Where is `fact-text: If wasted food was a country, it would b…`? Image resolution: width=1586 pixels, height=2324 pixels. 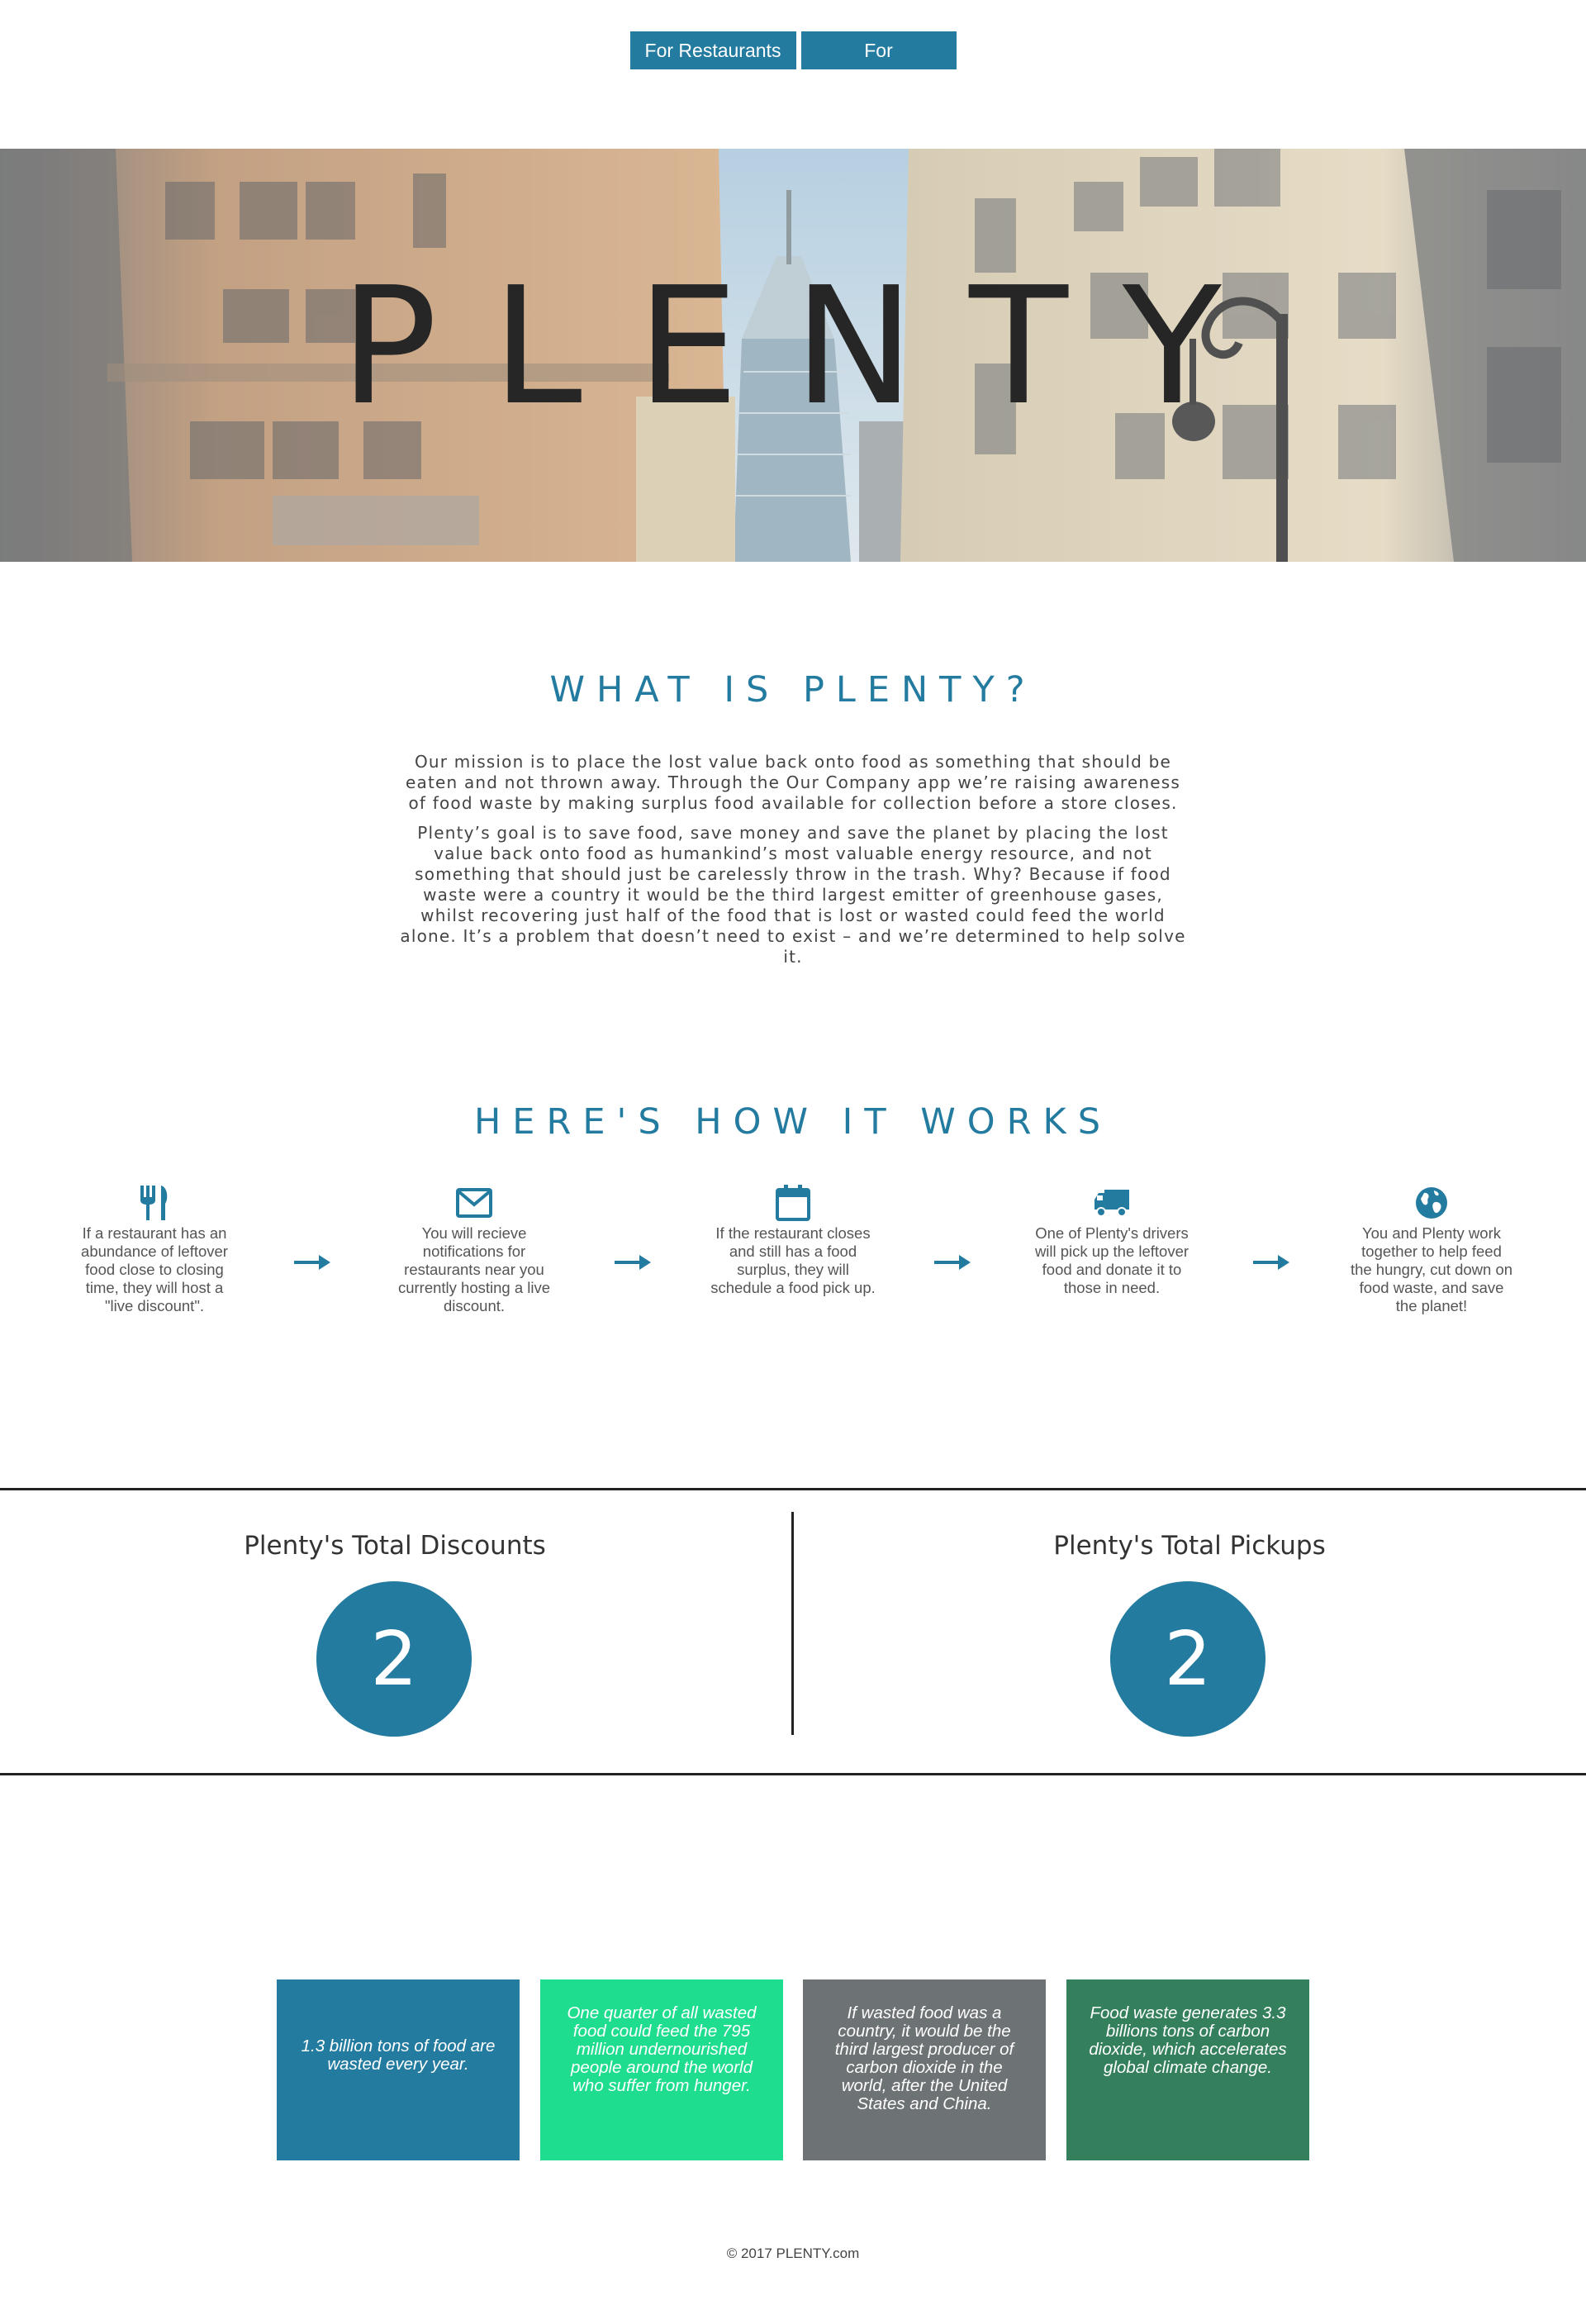 fact-text: If wasted food was a country, it would b… is located at coordinates (924, 2058).